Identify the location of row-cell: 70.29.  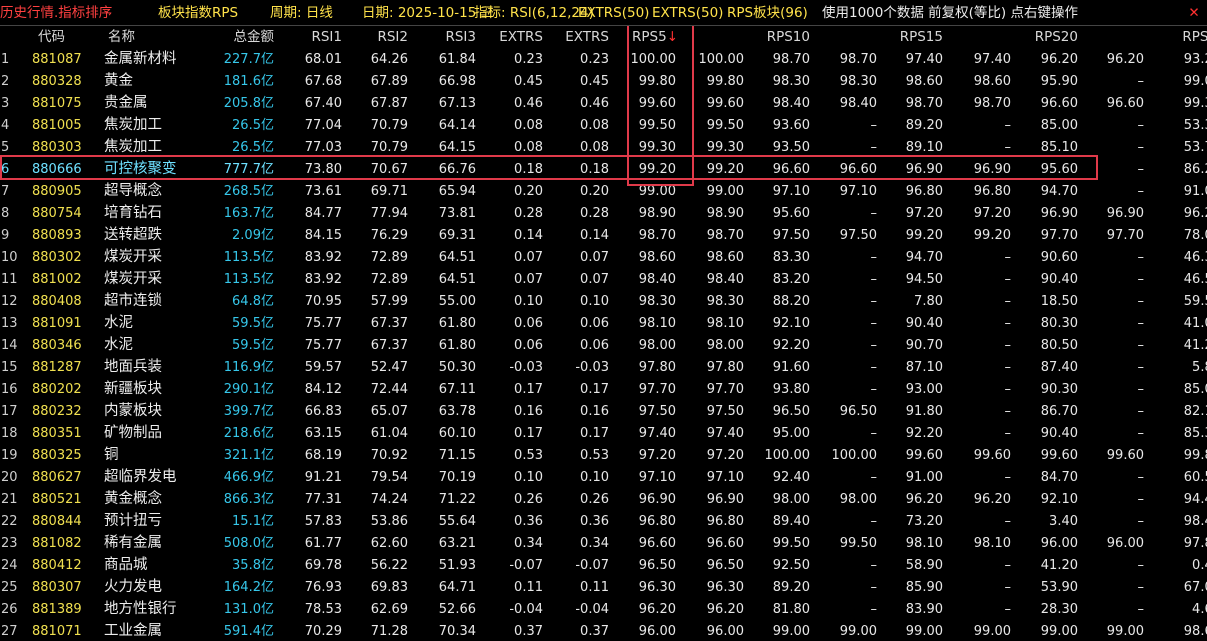
(323, 631).